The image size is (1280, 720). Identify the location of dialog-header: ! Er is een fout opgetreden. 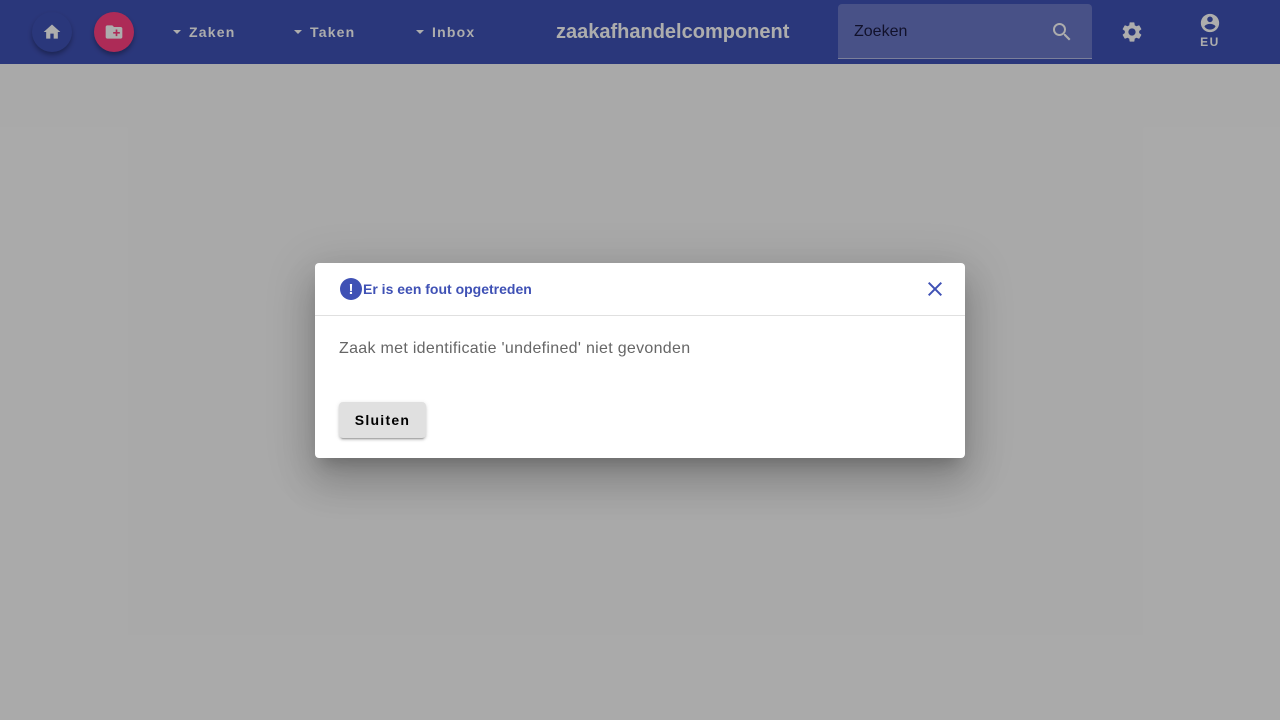
(640, 289).